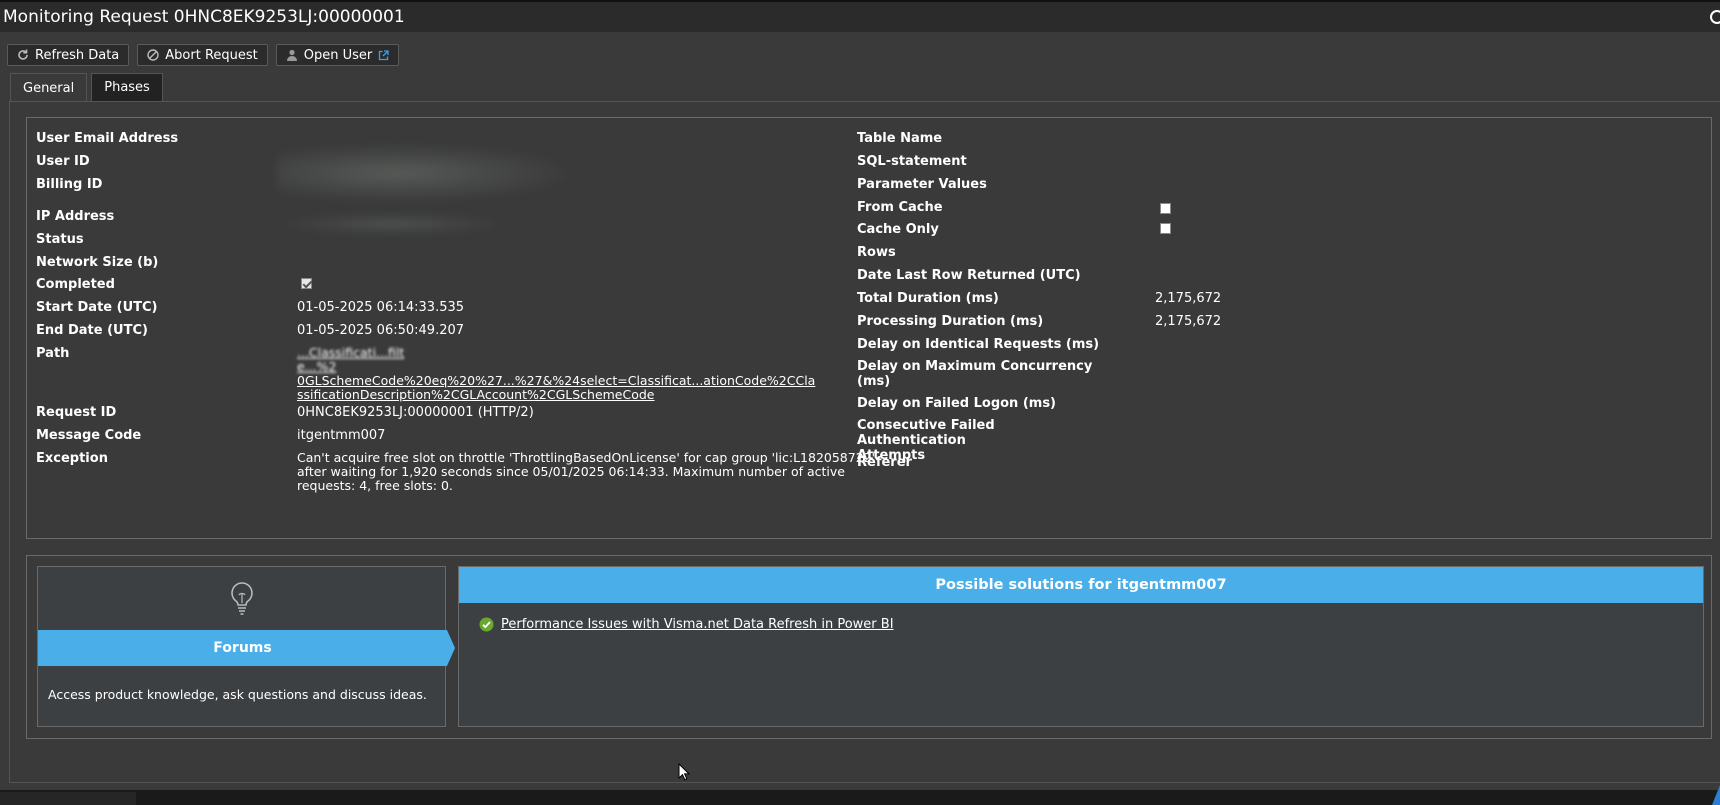  What do you see at coordinates (92, 330) in the screenshot?
I see `end-date-label: End Date (UTC)` at bounding box center [92, 330].